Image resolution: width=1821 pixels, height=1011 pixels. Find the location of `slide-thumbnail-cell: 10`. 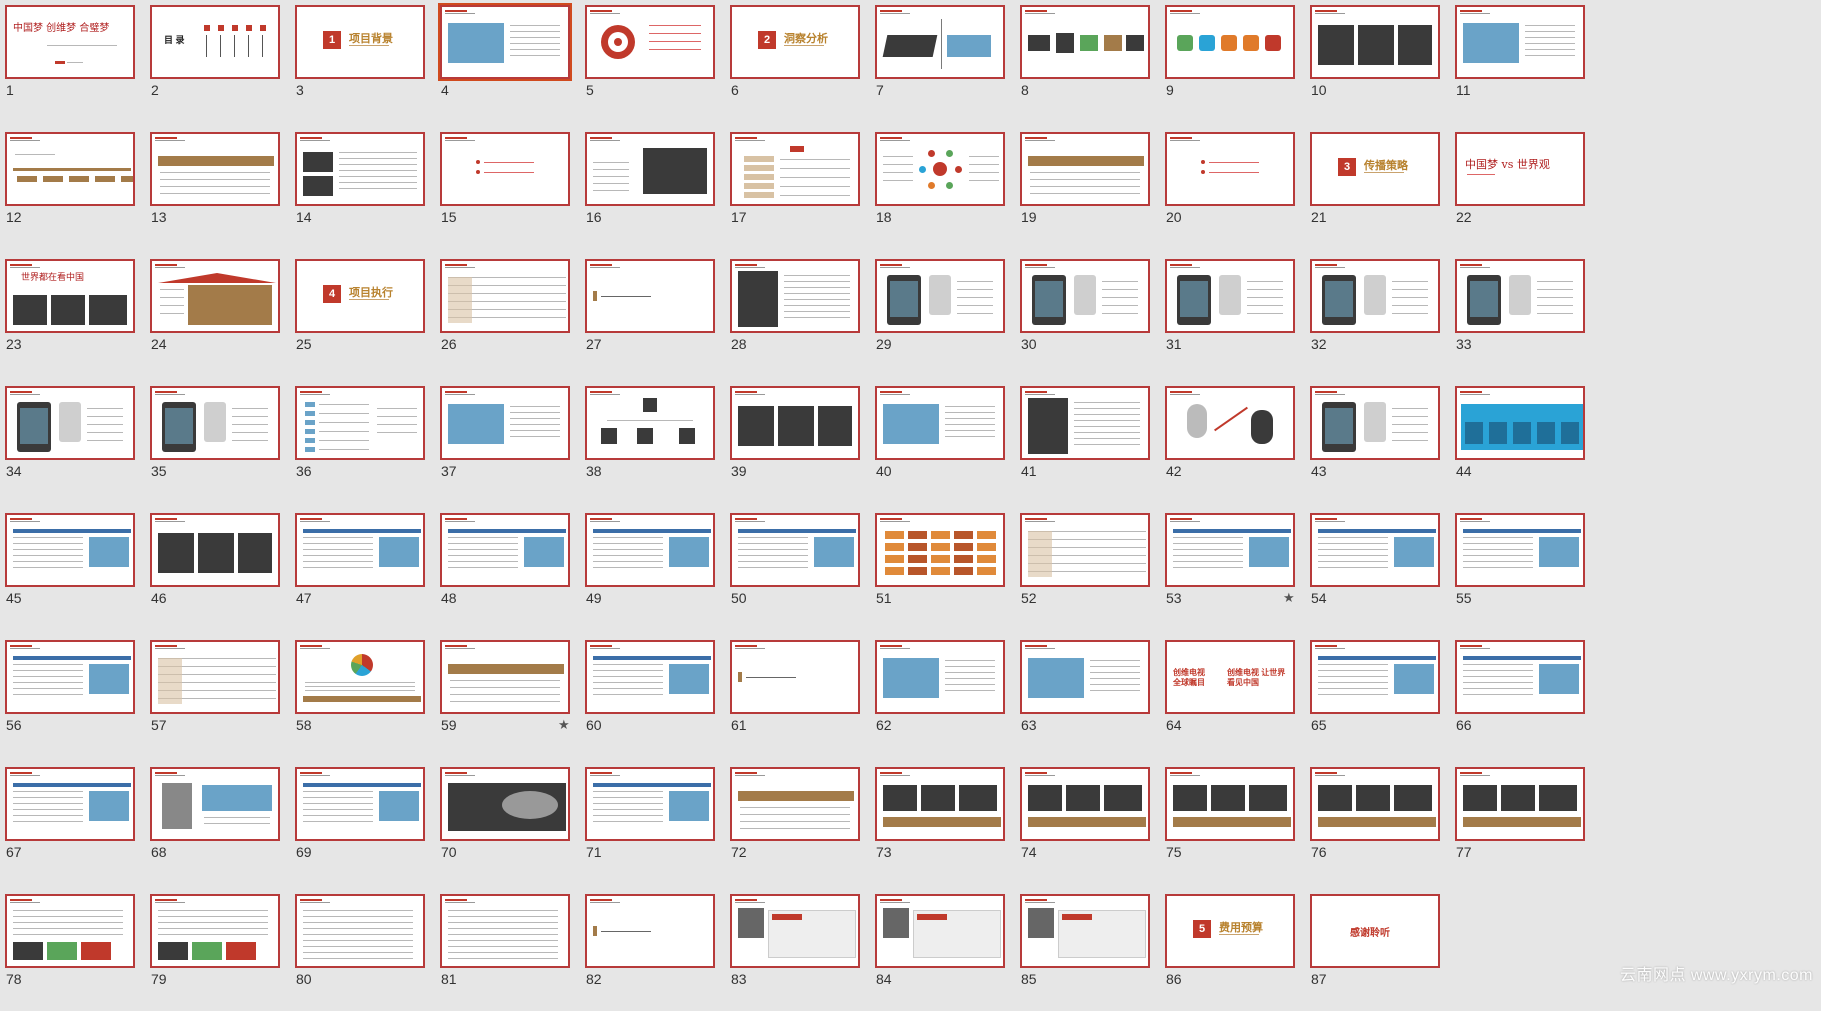

slide-thumbnail-cell: 10 is located at coordinates (1375, 61).